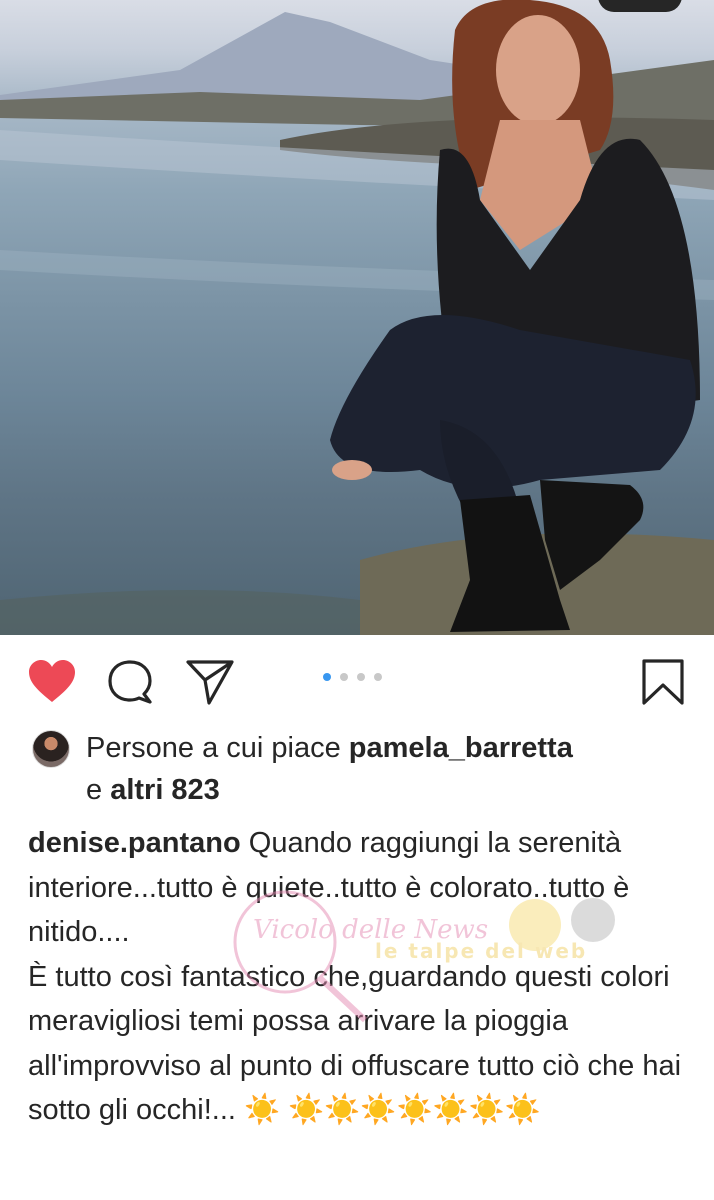  What do you see at coordinates (461, 748) in the screenshot?
I see `liker-username: pamela_barretta` at bounding box center [461, 748].